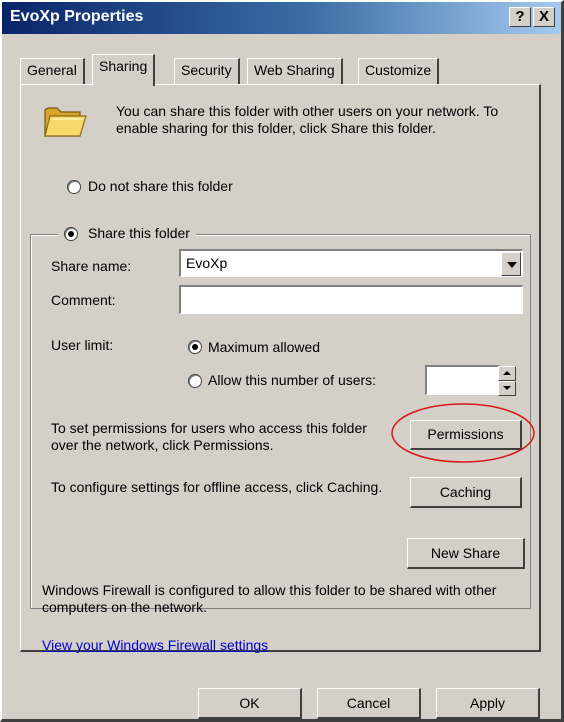 Image resolution: width=564 pixels, height=722 pixels. I want to click on cancel-button: Cancel, so click(369, 703).